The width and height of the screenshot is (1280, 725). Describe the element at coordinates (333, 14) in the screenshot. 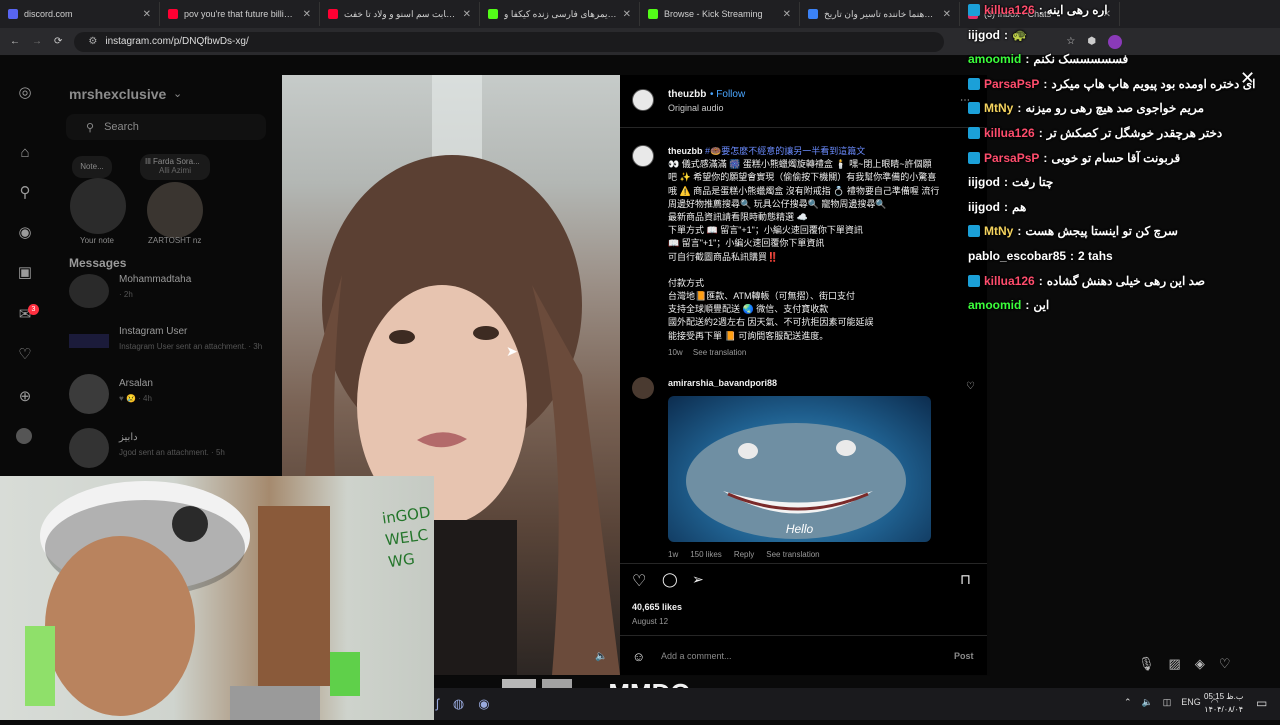

I see `tab-favicon-icon` at that location.